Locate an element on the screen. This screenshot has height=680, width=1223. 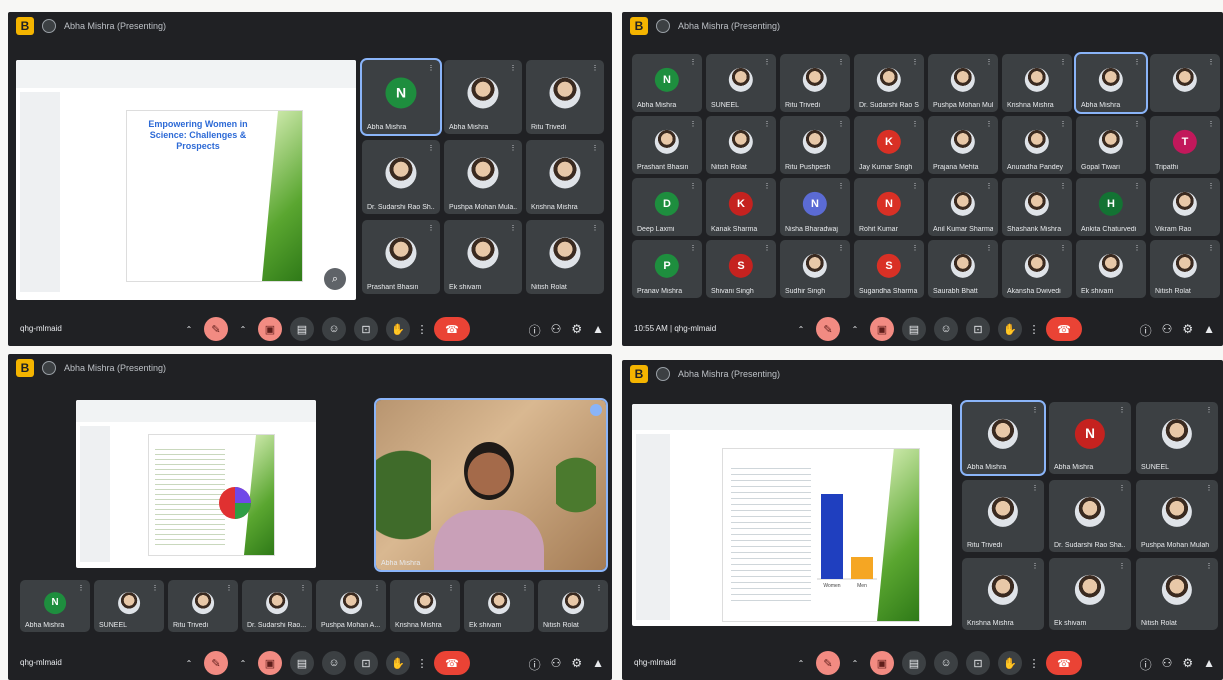
speaker-tile: Abha Mishra is located at coordinates (491, 485).